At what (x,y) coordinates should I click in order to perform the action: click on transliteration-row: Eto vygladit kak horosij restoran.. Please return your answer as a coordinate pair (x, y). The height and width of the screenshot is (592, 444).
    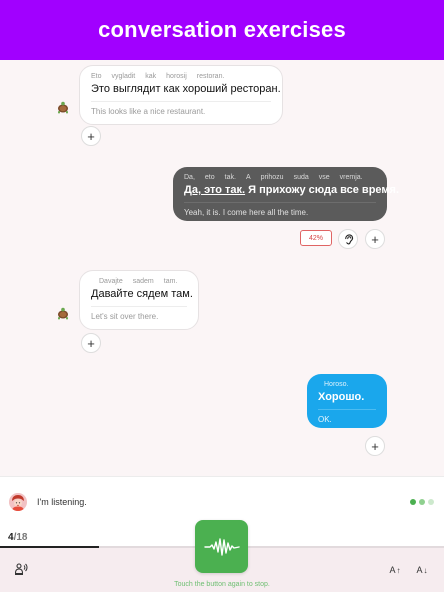
    Looking at the image, I should click on (181, 76).